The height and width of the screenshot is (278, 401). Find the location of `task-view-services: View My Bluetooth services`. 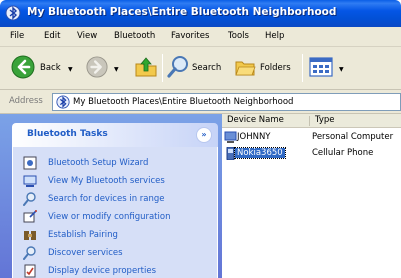

task-view-services: View My Bluetooth services is located at coordinates (121, 182).